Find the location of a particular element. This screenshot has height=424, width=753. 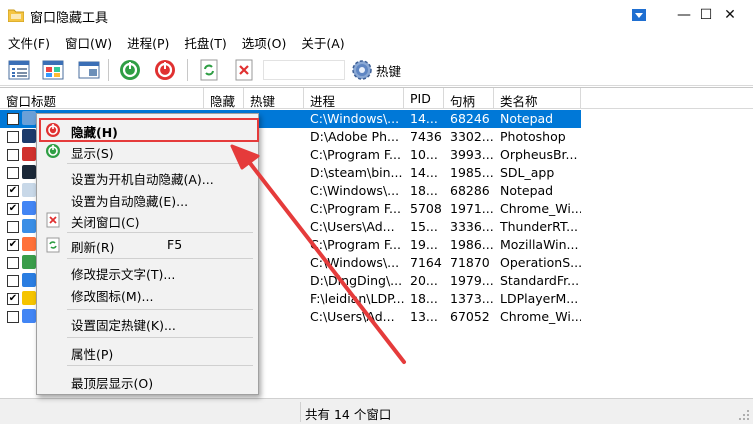

help-dropdown-button is located at coordinates (639, 15).